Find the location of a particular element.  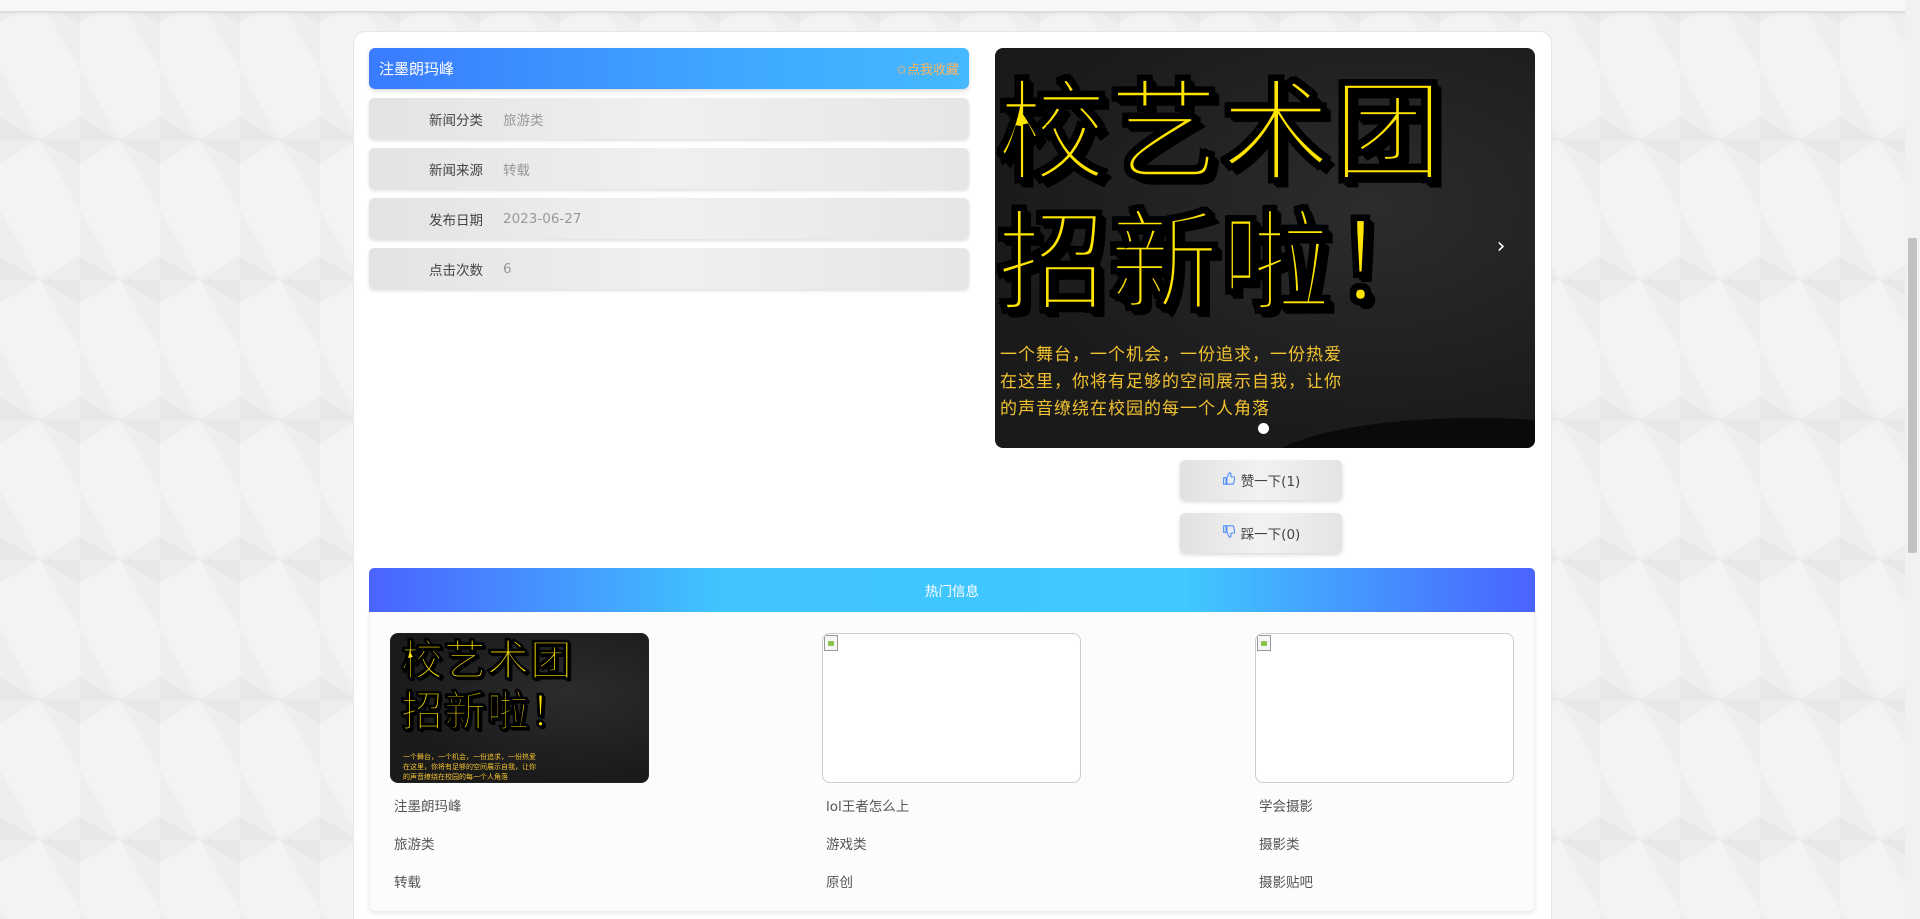

thumb-subtext-line3: 的声音缭绕在校园的每一个人角落 is located at coordinates (455, 777).